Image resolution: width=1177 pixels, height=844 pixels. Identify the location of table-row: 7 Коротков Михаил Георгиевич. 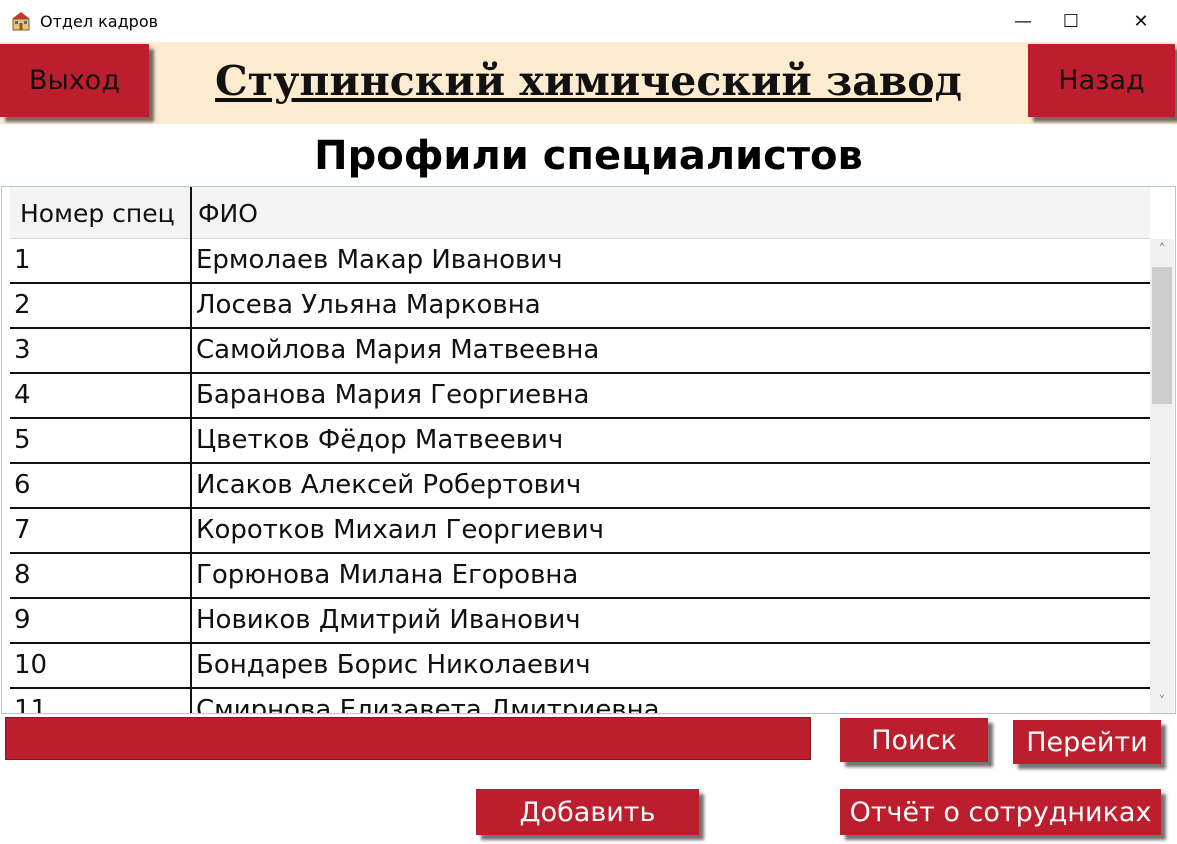
(580, 531).